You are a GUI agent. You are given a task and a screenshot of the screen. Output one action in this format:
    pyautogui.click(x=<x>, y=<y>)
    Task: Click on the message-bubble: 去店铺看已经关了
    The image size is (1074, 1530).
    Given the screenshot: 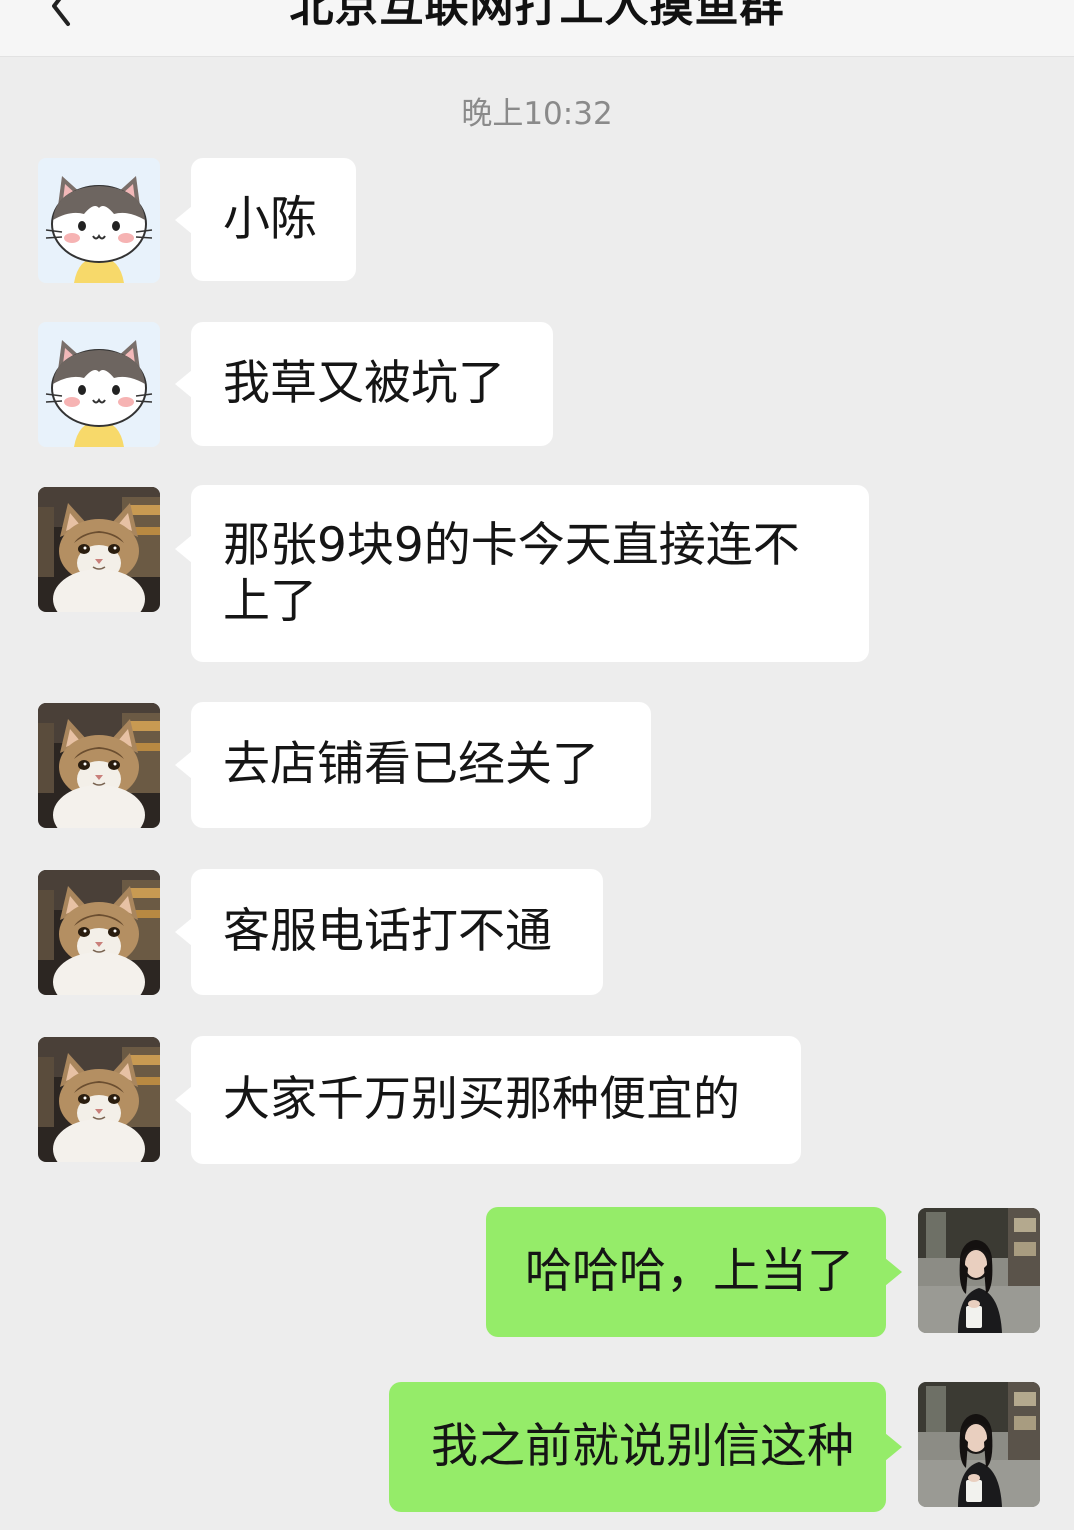 What is the action you would take?
    pyautogui.click(x=413, y=765)
    